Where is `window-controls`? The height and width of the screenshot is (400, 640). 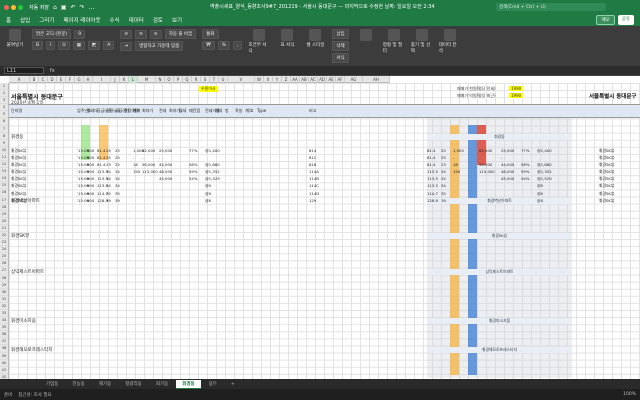
window-controls is located at coordinates (13, 7).